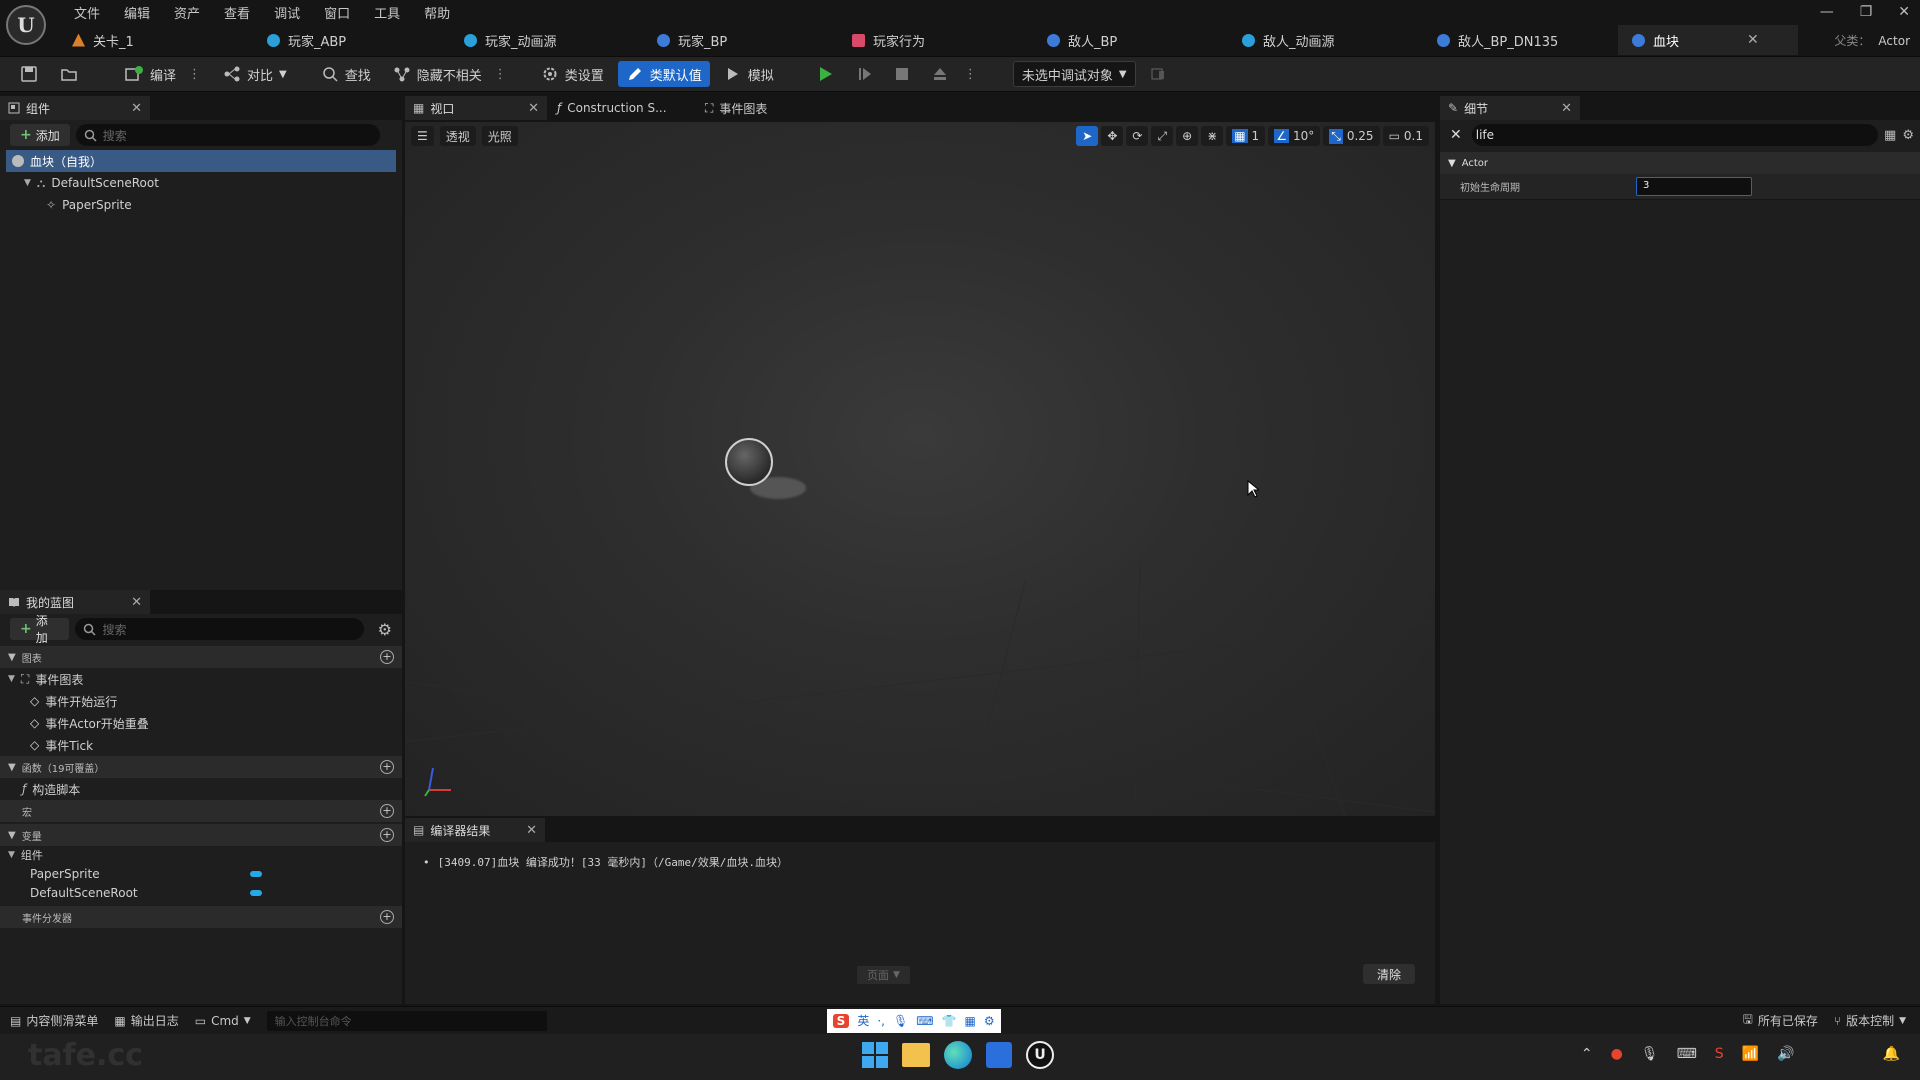 This screenshot has height=1080, width=1920. I want to click on class-settings-button: 类设置, so click(572, 74).